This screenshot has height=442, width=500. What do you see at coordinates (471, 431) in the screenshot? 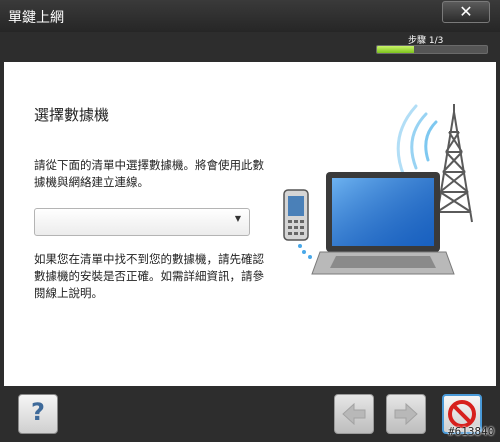
I see `watermark-id: #613840` at bounding box center [471, 431].